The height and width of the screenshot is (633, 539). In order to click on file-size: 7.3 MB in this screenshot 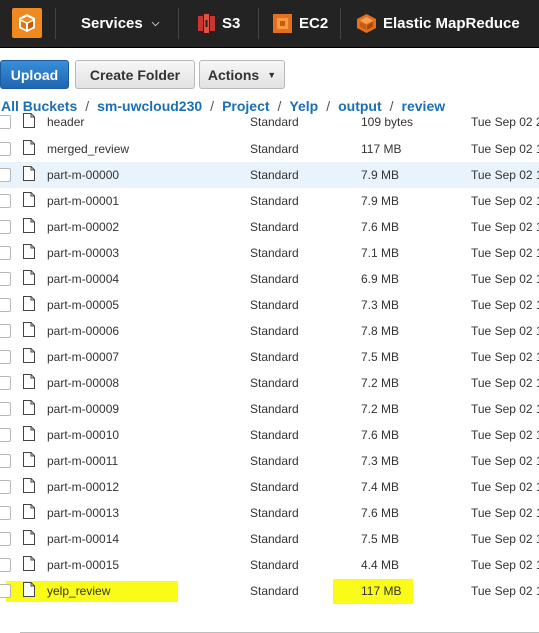, I will do `click(380, 305)`.